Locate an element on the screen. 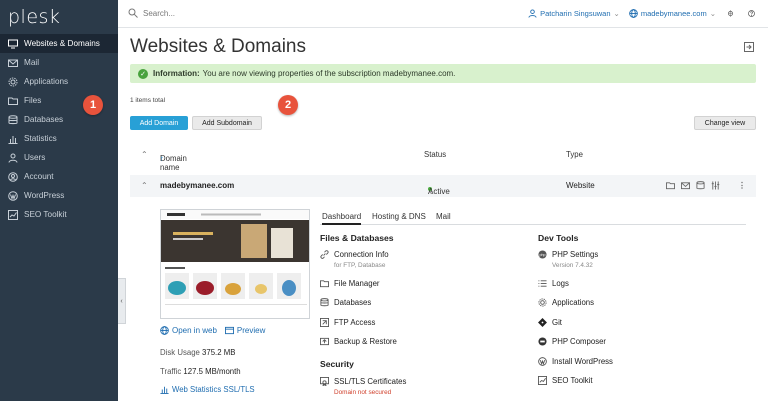 The width and height of the screenshot is (768, 401). sidebar-item-label: Statistics is located at coordinates (40, 138).